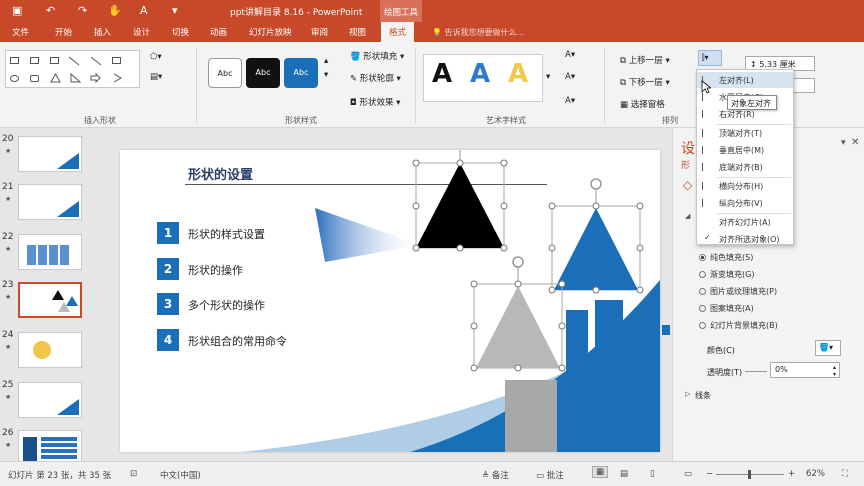  What do you see at coordinates (548, 77) in the screenshot?
I see `wordart-more-icon: ▾` at bounding box center [548, 77].